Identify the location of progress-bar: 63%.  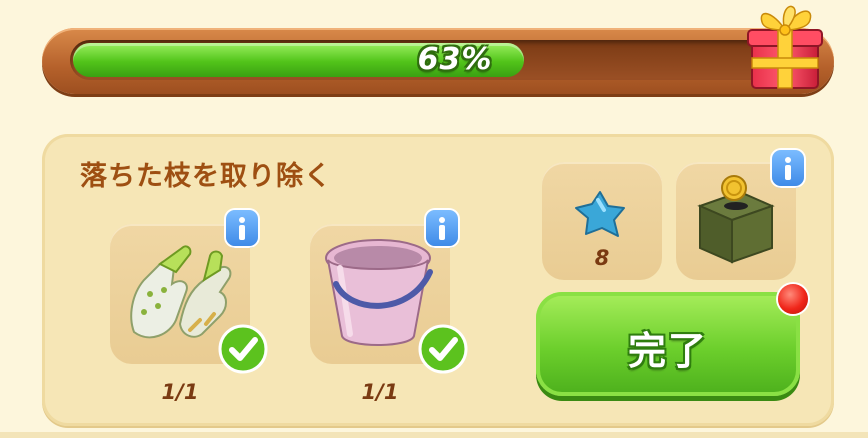
(438, 61).